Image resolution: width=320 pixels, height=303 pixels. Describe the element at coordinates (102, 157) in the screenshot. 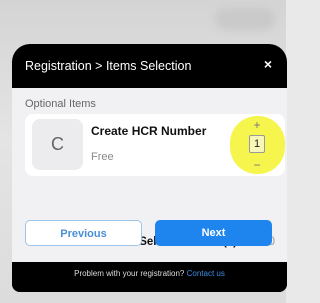

I see `item-price: Free` at that location.